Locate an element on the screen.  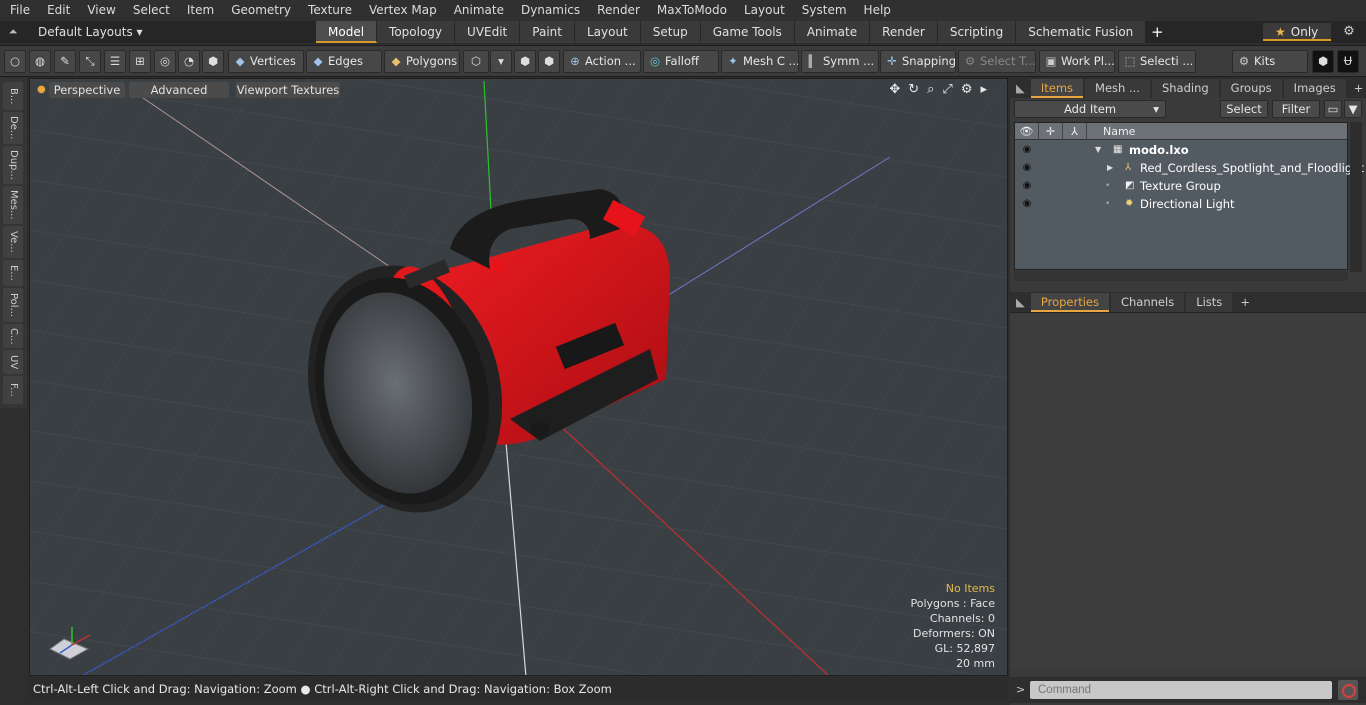
tab-schematic-fusion: Schematic Fusion is located at coordinates (1081, 32).